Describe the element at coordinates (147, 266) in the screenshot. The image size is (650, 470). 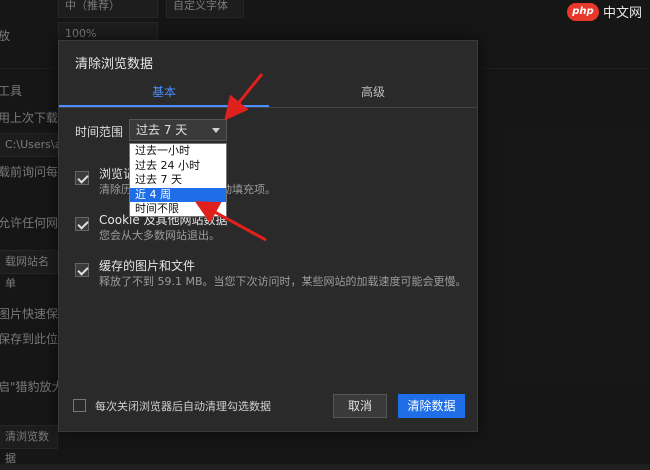
I see `cache-title: 缓存的图片和文件` at that location.